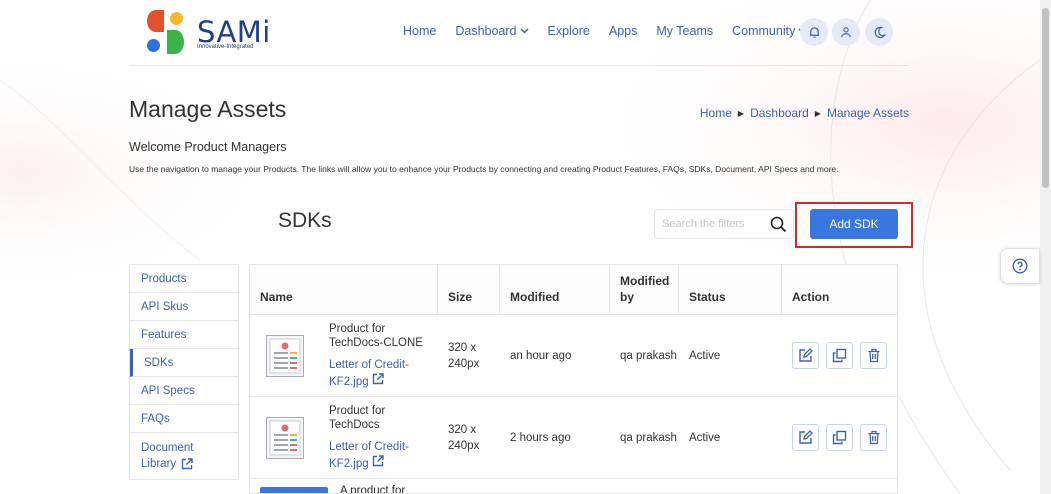 This screenshot has width=1051, height=494. Describe the element at coordinates (524, 31) in the screenshot. I see `chevron-down-icon` at that location.